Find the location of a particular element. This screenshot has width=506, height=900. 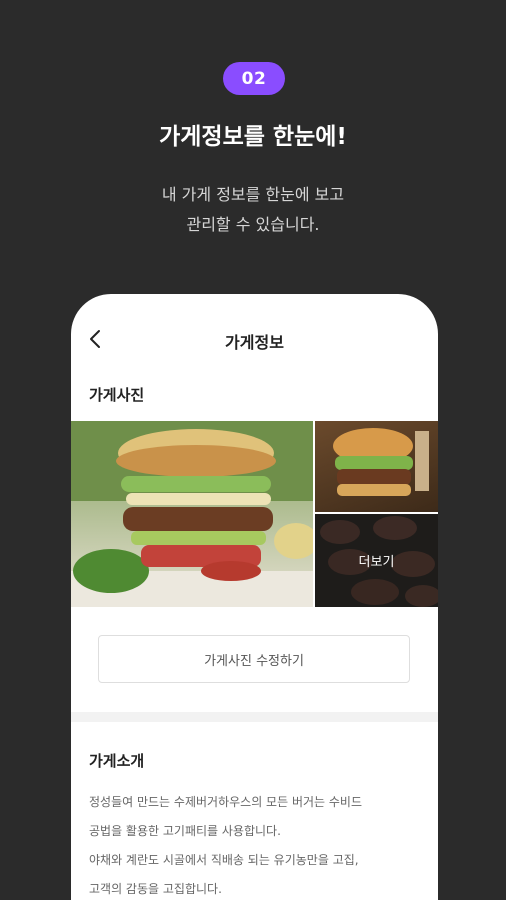

hero-description-line: 관리할 수 있습니다. is located at coordinates (253, 224).